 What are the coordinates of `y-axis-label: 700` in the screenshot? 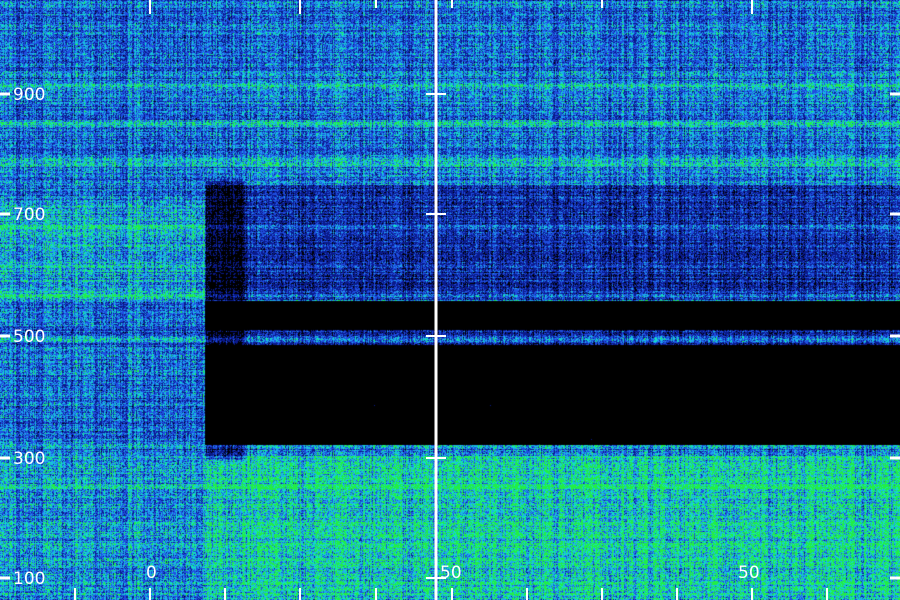 It's located at (29, 215).